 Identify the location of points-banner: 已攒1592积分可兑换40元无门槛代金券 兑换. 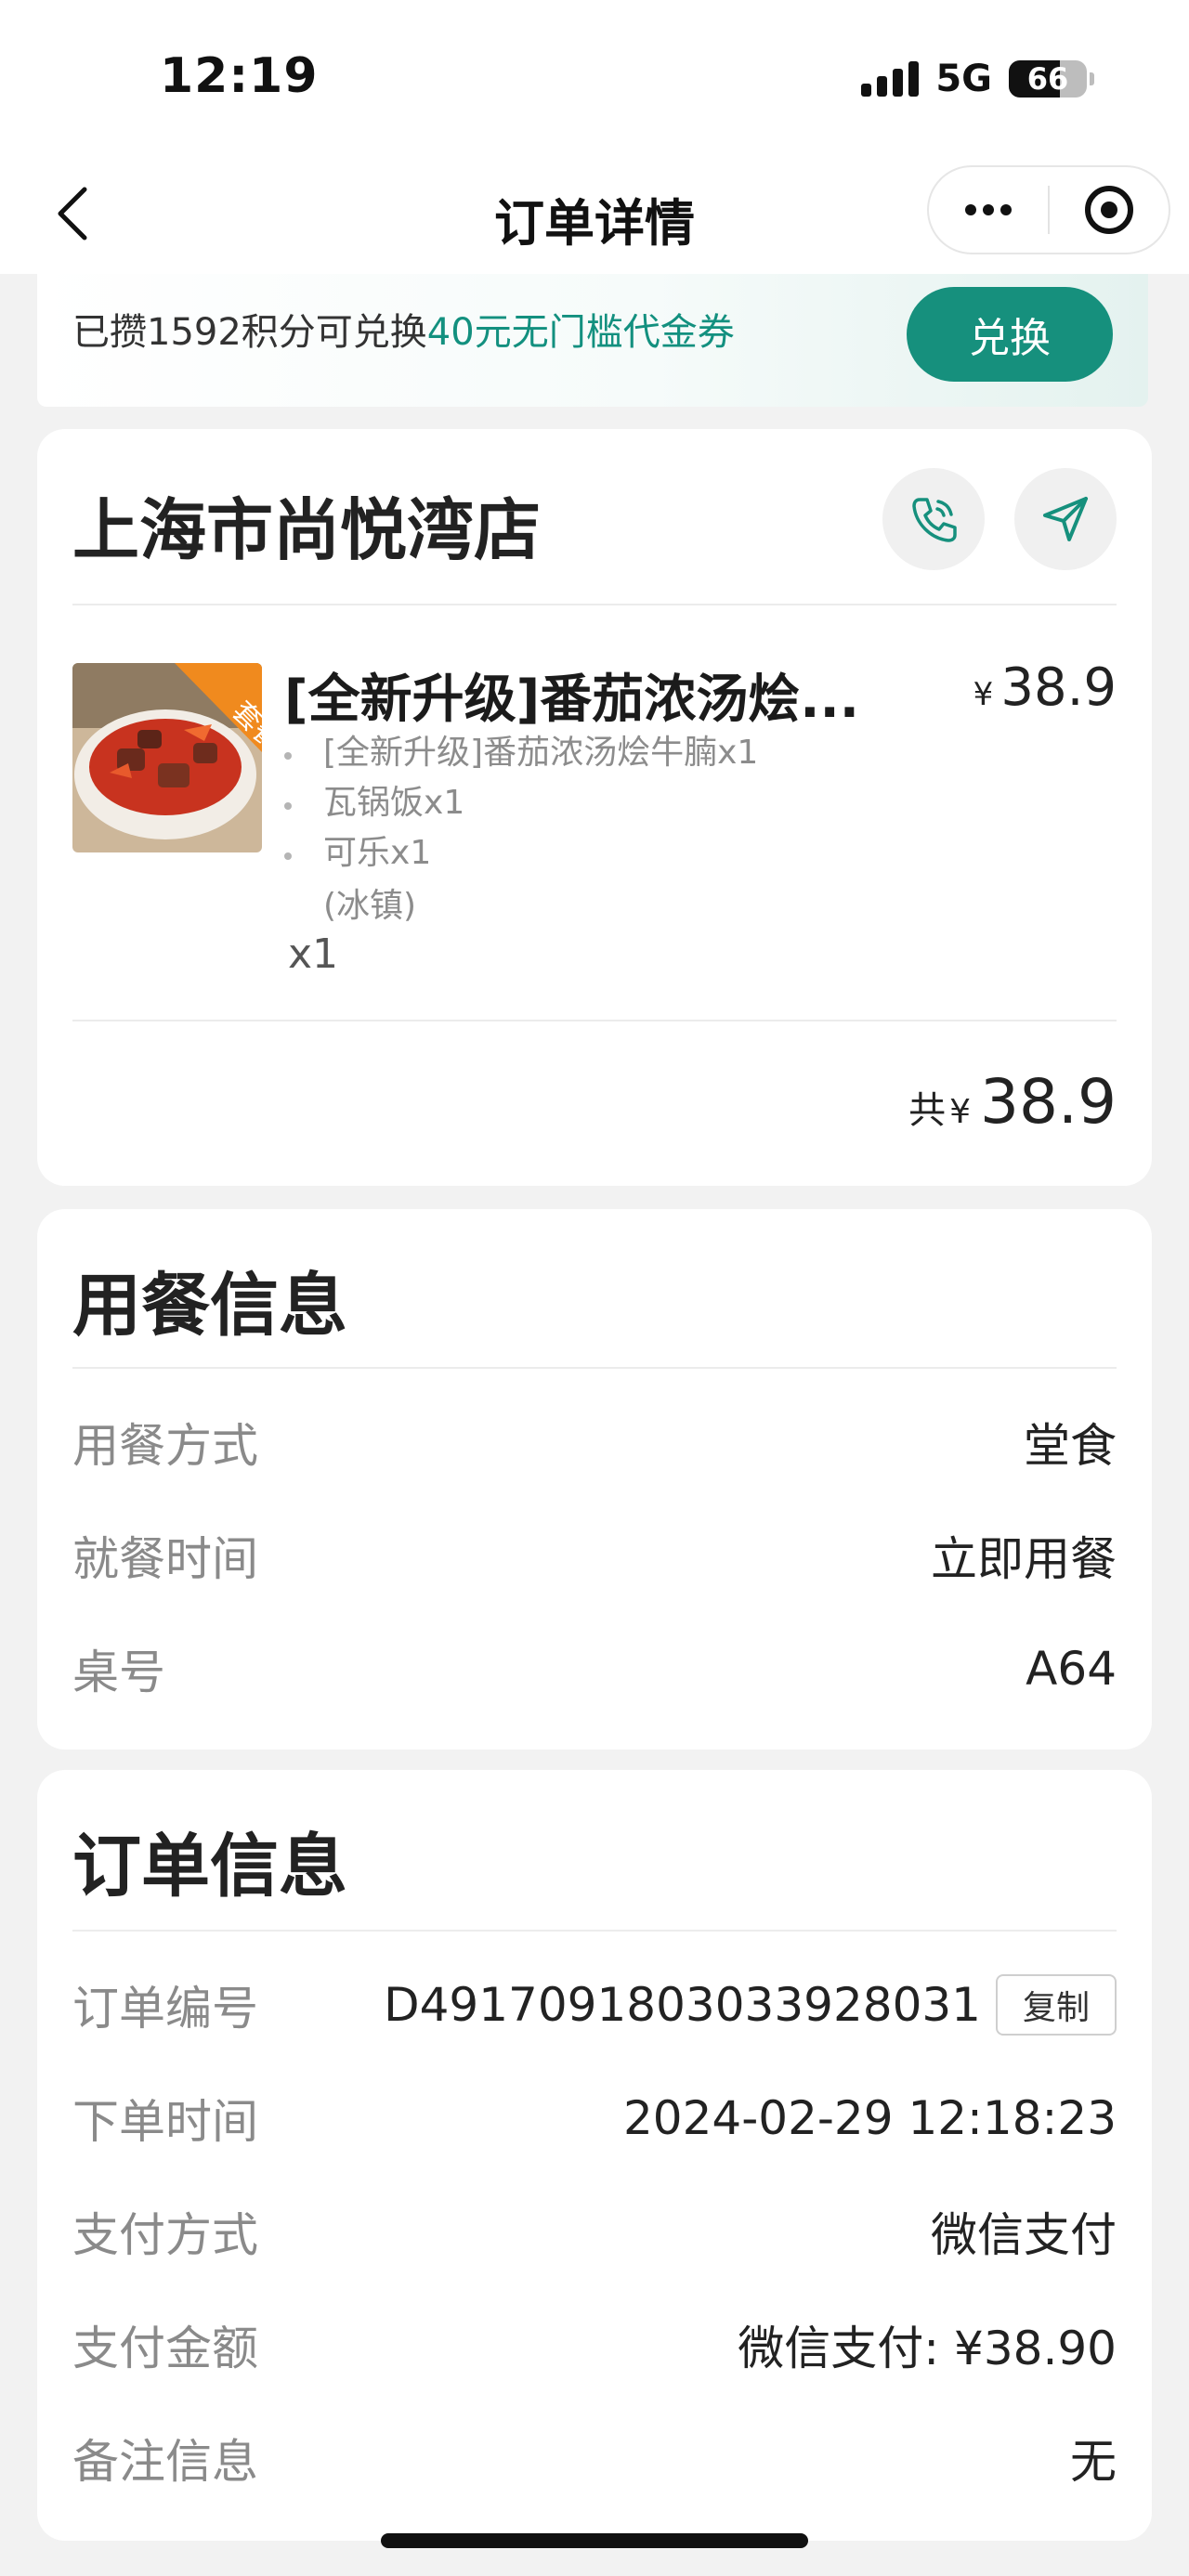
(593, 340).